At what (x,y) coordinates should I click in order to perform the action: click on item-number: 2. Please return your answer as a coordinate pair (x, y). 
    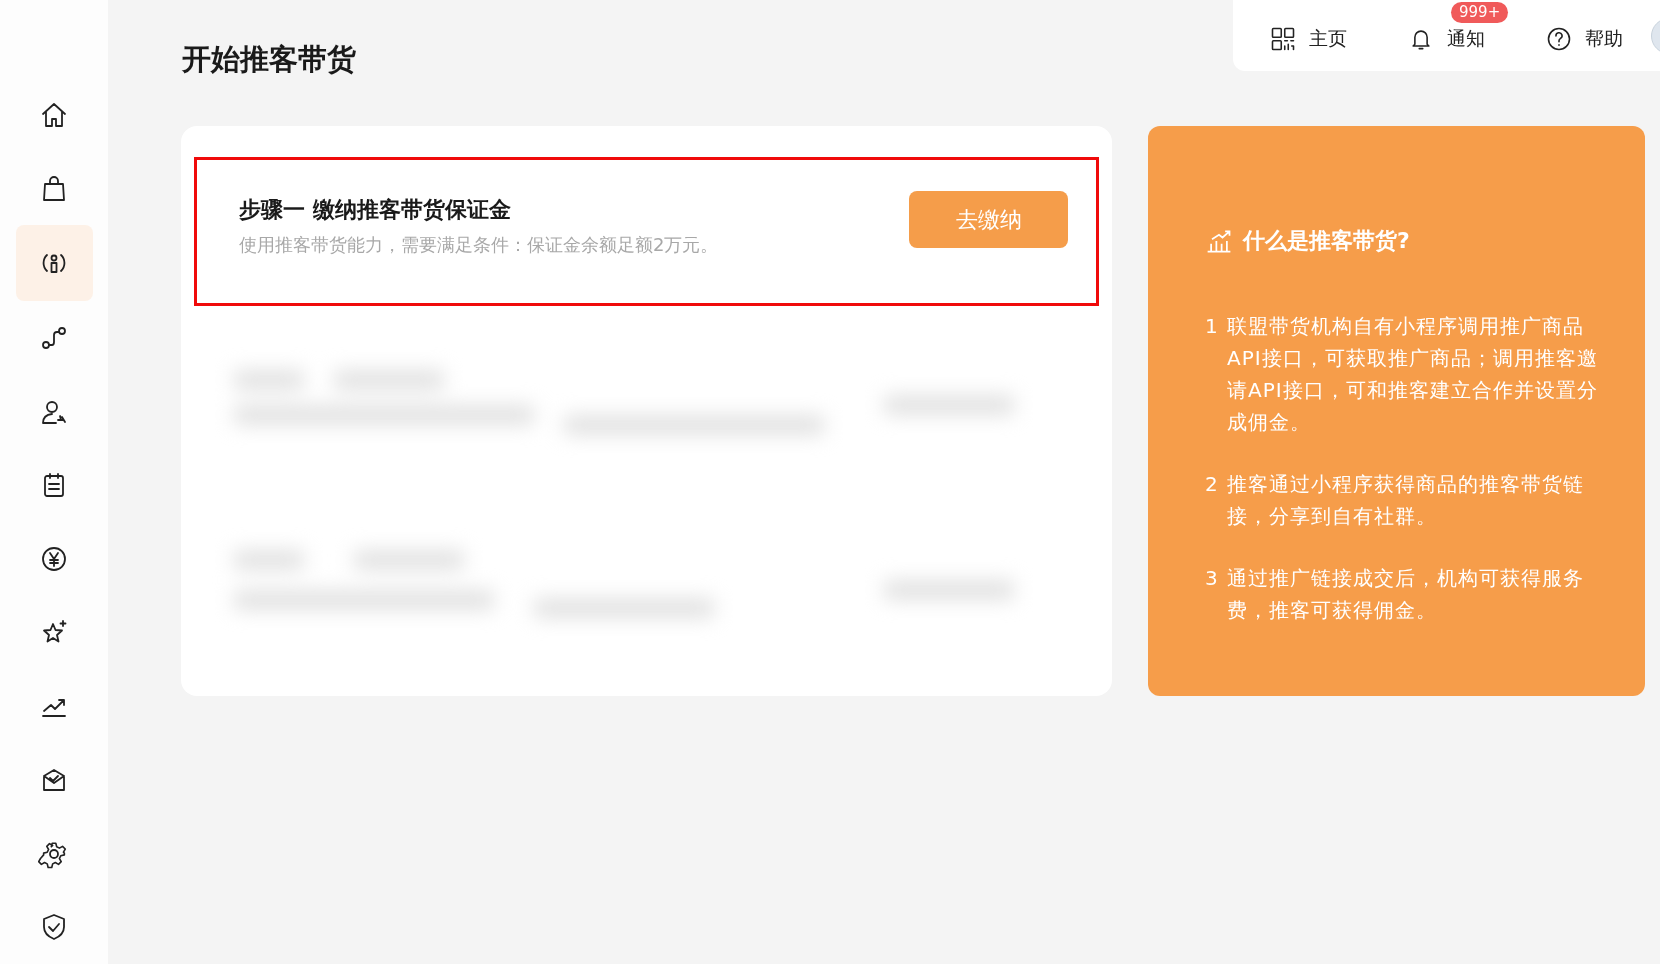
    Looking at the image, I should click on (1211, 484).